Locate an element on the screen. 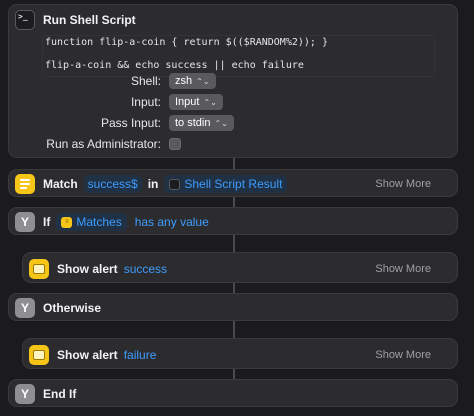 Image resolution: width=474 pixels, height=416 pixels. in-word: in is located at coordinates (153, 184).